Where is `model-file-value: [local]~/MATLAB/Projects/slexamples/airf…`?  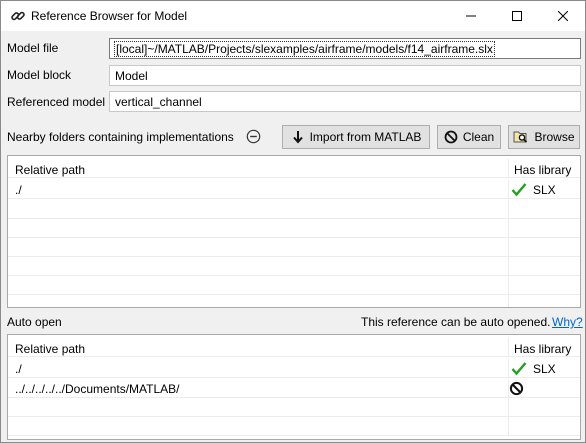 model-file-value: [local]~/MATLAB/Projects/slexamples/airf… is located at coordinates (304, 49).